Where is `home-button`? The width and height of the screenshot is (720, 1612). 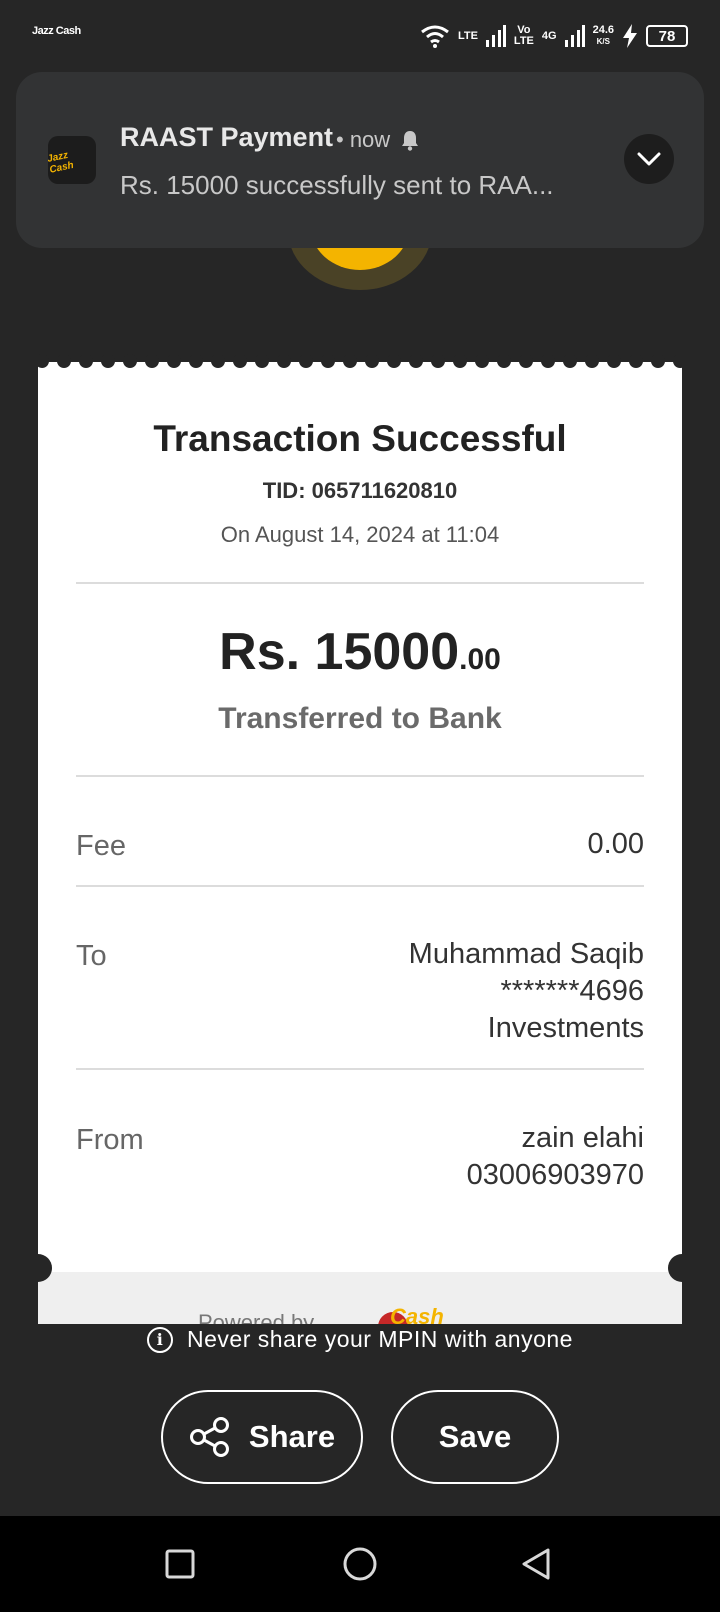 home-button is located at coordinates (360, 1564).